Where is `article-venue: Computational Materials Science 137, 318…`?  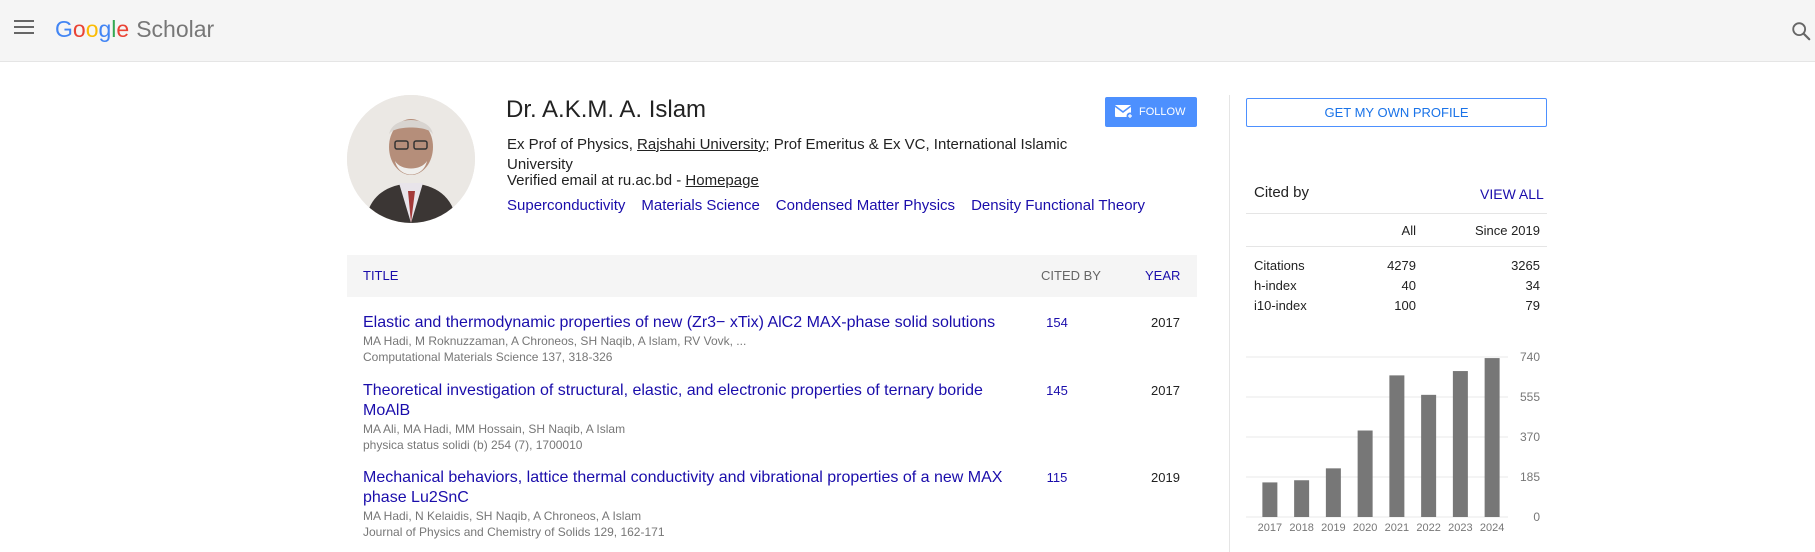 article-venue: Computational Materials Science 137, 318… is located at coordinates (488, 357).